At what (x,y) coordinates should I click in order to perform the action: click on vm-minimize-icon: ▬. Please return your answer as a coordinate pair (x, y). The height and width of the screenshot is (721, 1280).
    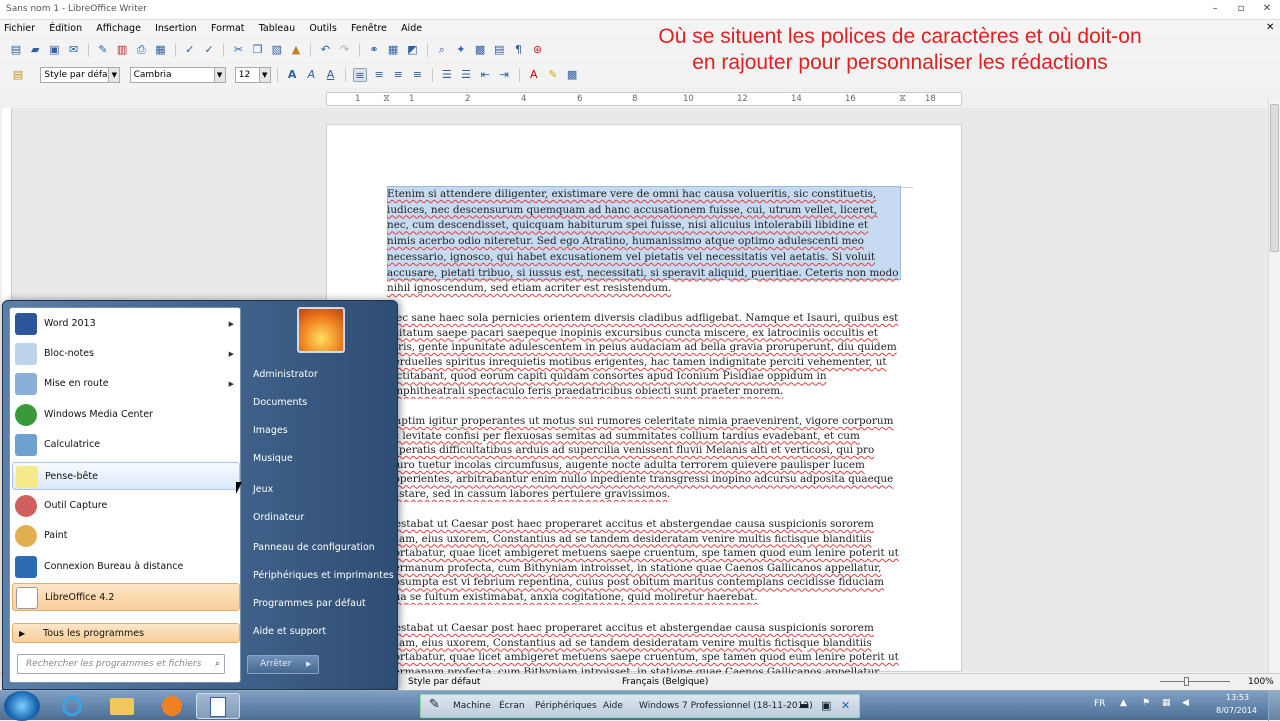
    Looking at the image, I should click on (804, 705).